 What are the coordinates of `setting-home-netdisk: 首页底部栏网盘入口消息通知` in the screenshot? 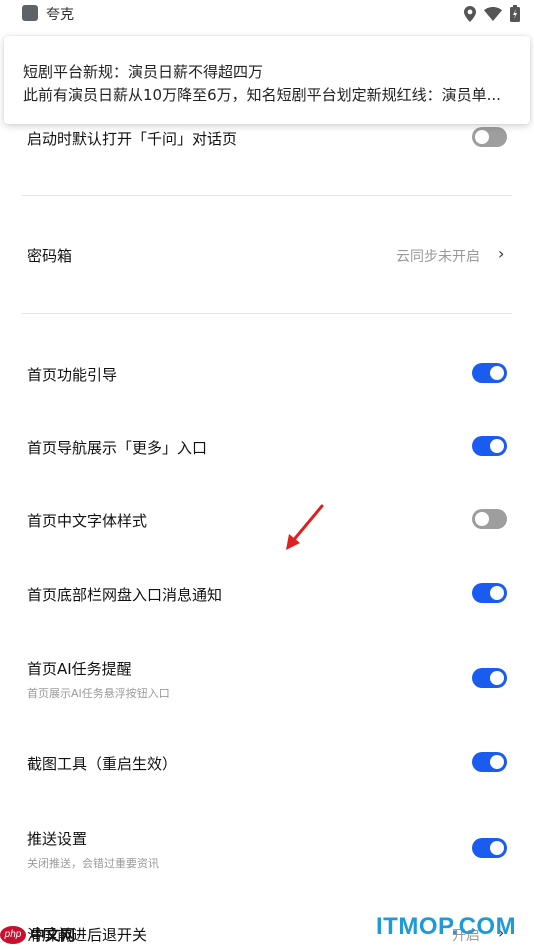 It's located at (267, 594).